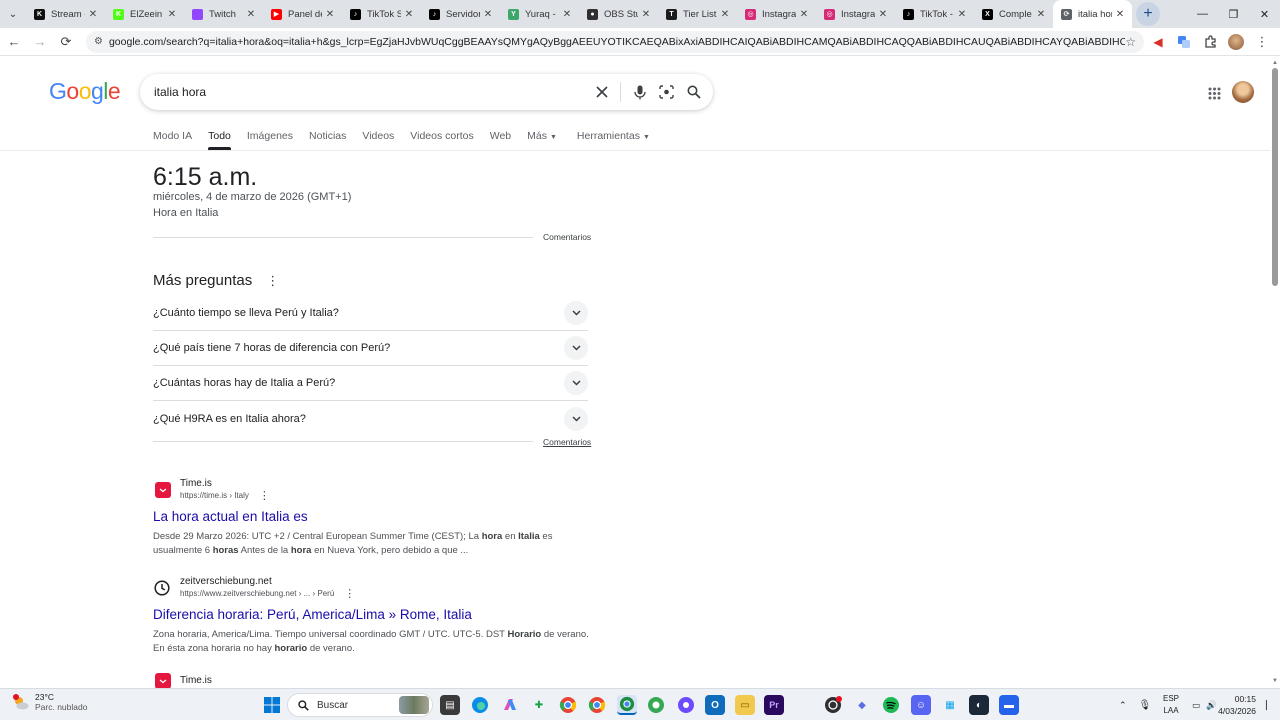 This screenshot has width=1280, height=721. What do you see at coordinates (1269, 705) in the screenshot?
I see `notifications-icon: ▏` at bounding box center [1269, 705].